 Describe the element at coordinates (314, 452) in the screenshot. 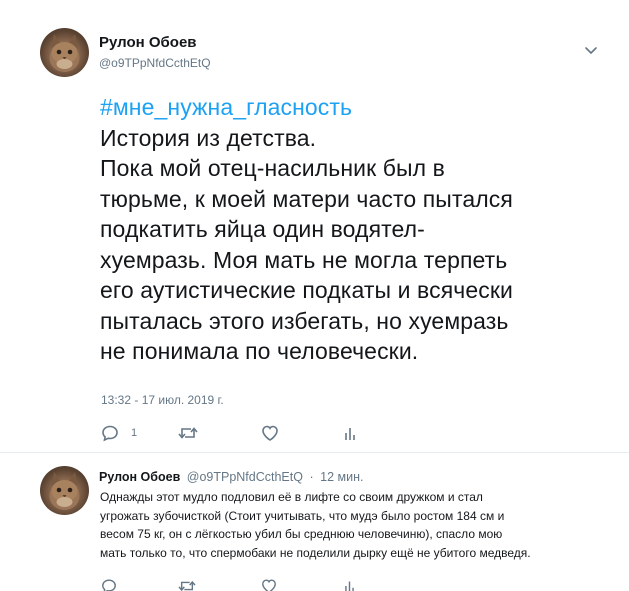

I see `tweet-divider` at that location.